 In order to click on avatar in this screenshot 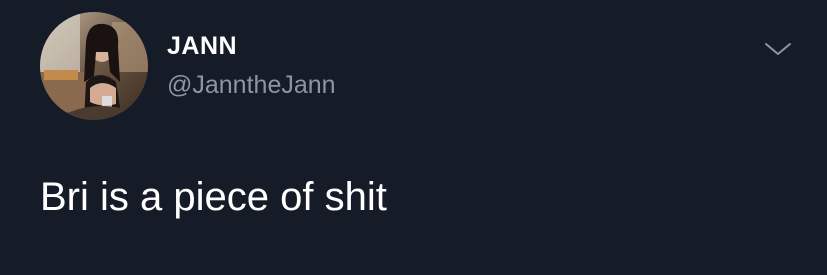, I will do `click(94, 66)`.